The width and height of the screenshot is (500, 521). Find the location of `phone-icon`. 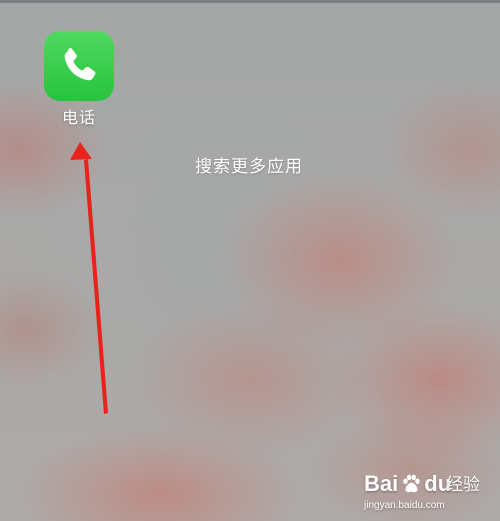

phone-icon is located at coordinates (80, 64).